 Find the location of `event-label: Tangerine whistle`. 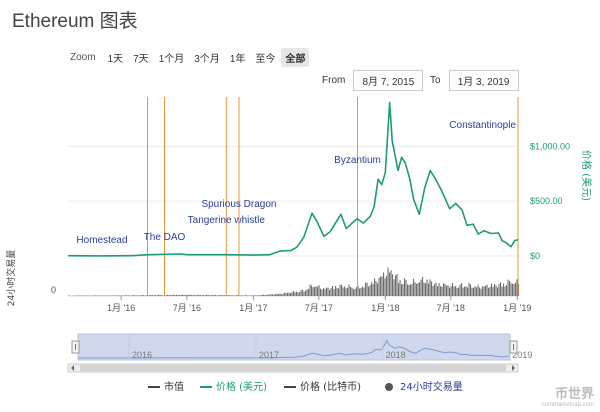

event-label: Tangerine whistle is located at coordinates (227, 220).